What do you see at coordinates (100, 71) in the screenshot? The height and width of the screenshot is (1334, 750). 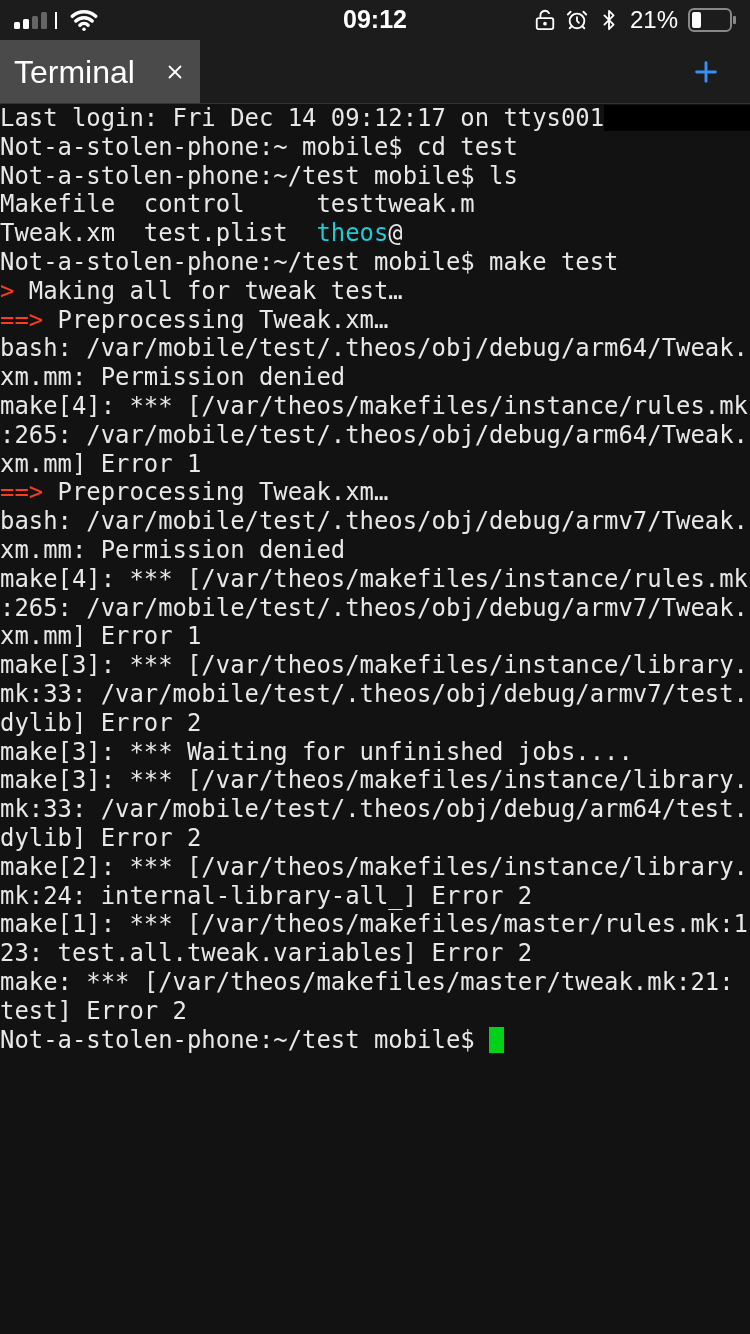 I see `tab: Terminal` at bounding box center [100, 71].